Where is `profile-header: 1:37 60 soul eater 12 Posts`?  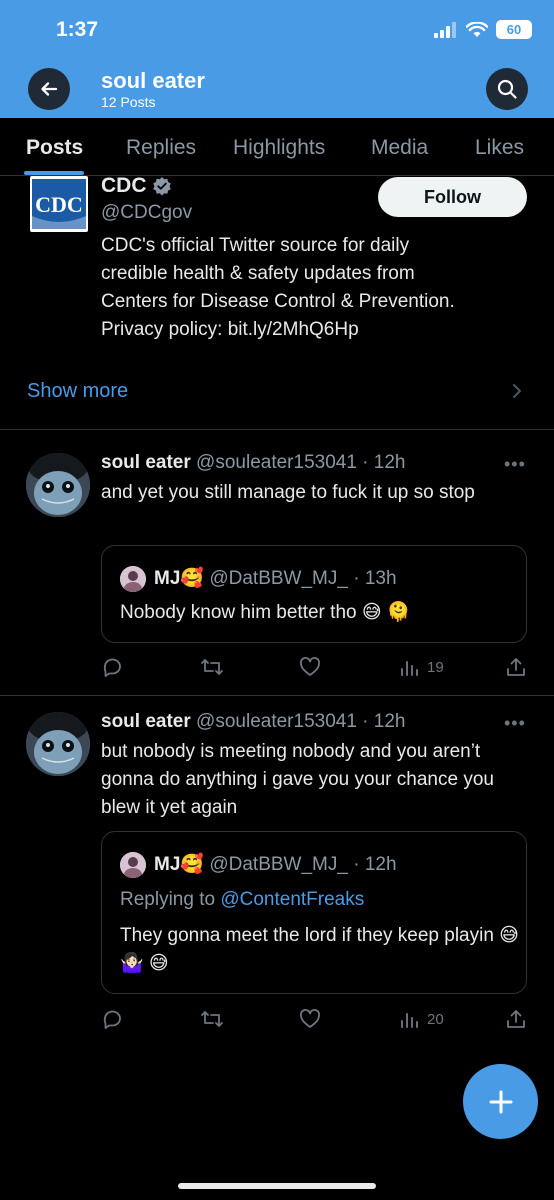 profile-header: 1:37 60 soul eater 12 Posts is located at coordinates (277, 59).